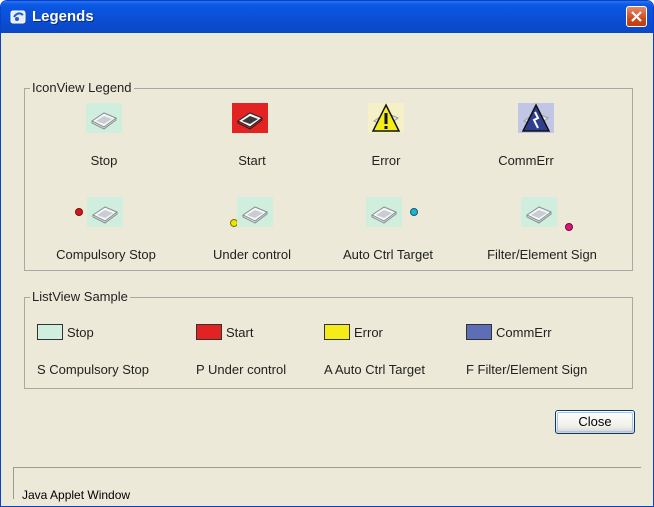 The image size is (654, 507). What do you see at coordinates (414, 212) in the screenshot?
I see `blue-dot-icon` at bounding box center [414, 212].